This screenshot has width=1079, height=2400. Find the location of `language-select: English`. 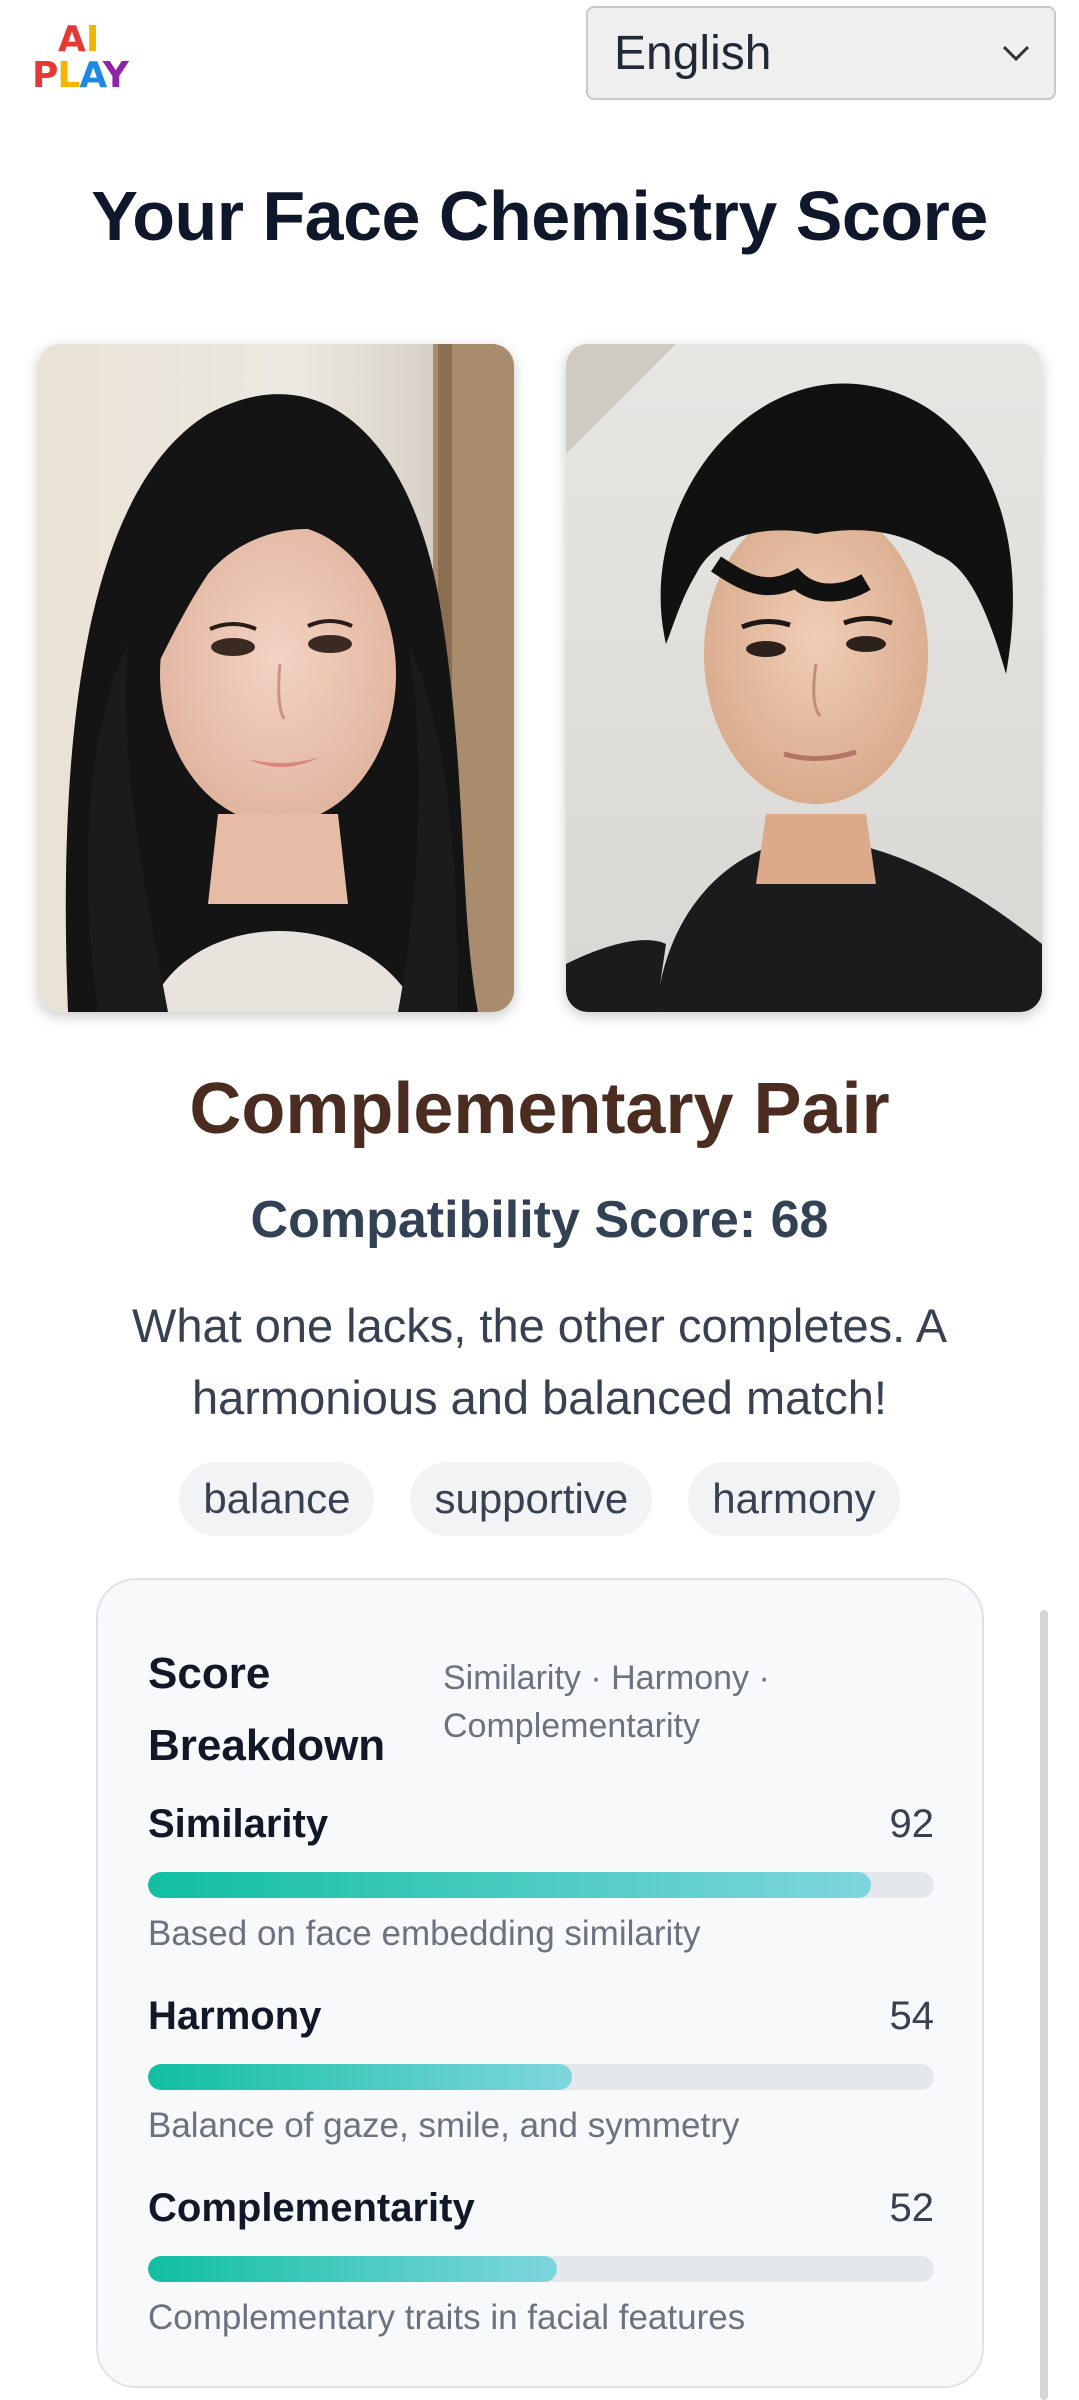

language-select: English is located at coordinates (821, 53).